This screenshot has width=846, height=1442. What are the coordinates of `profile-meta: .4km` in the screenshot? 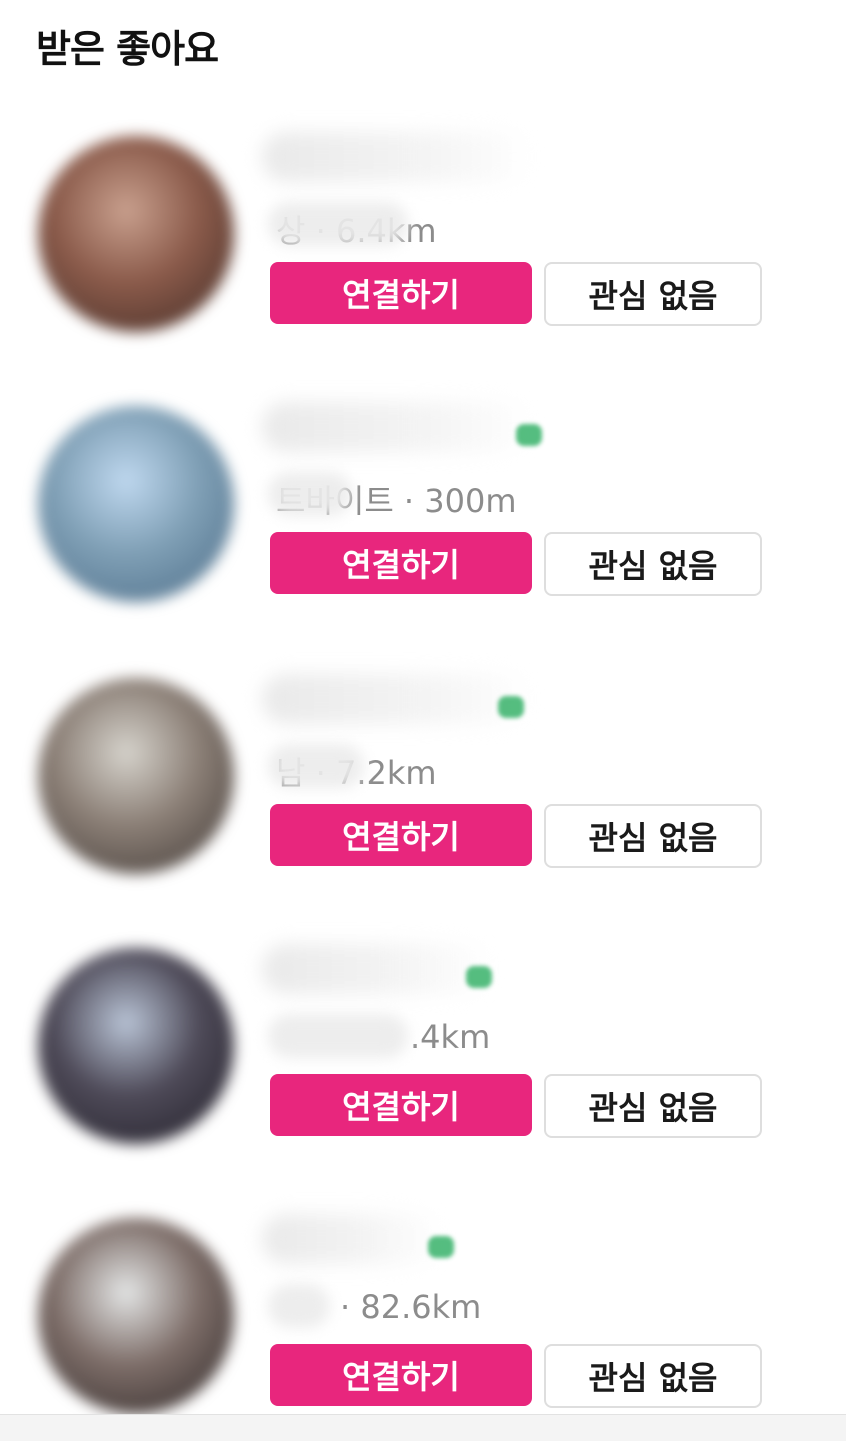 It's located at (450, 1037).